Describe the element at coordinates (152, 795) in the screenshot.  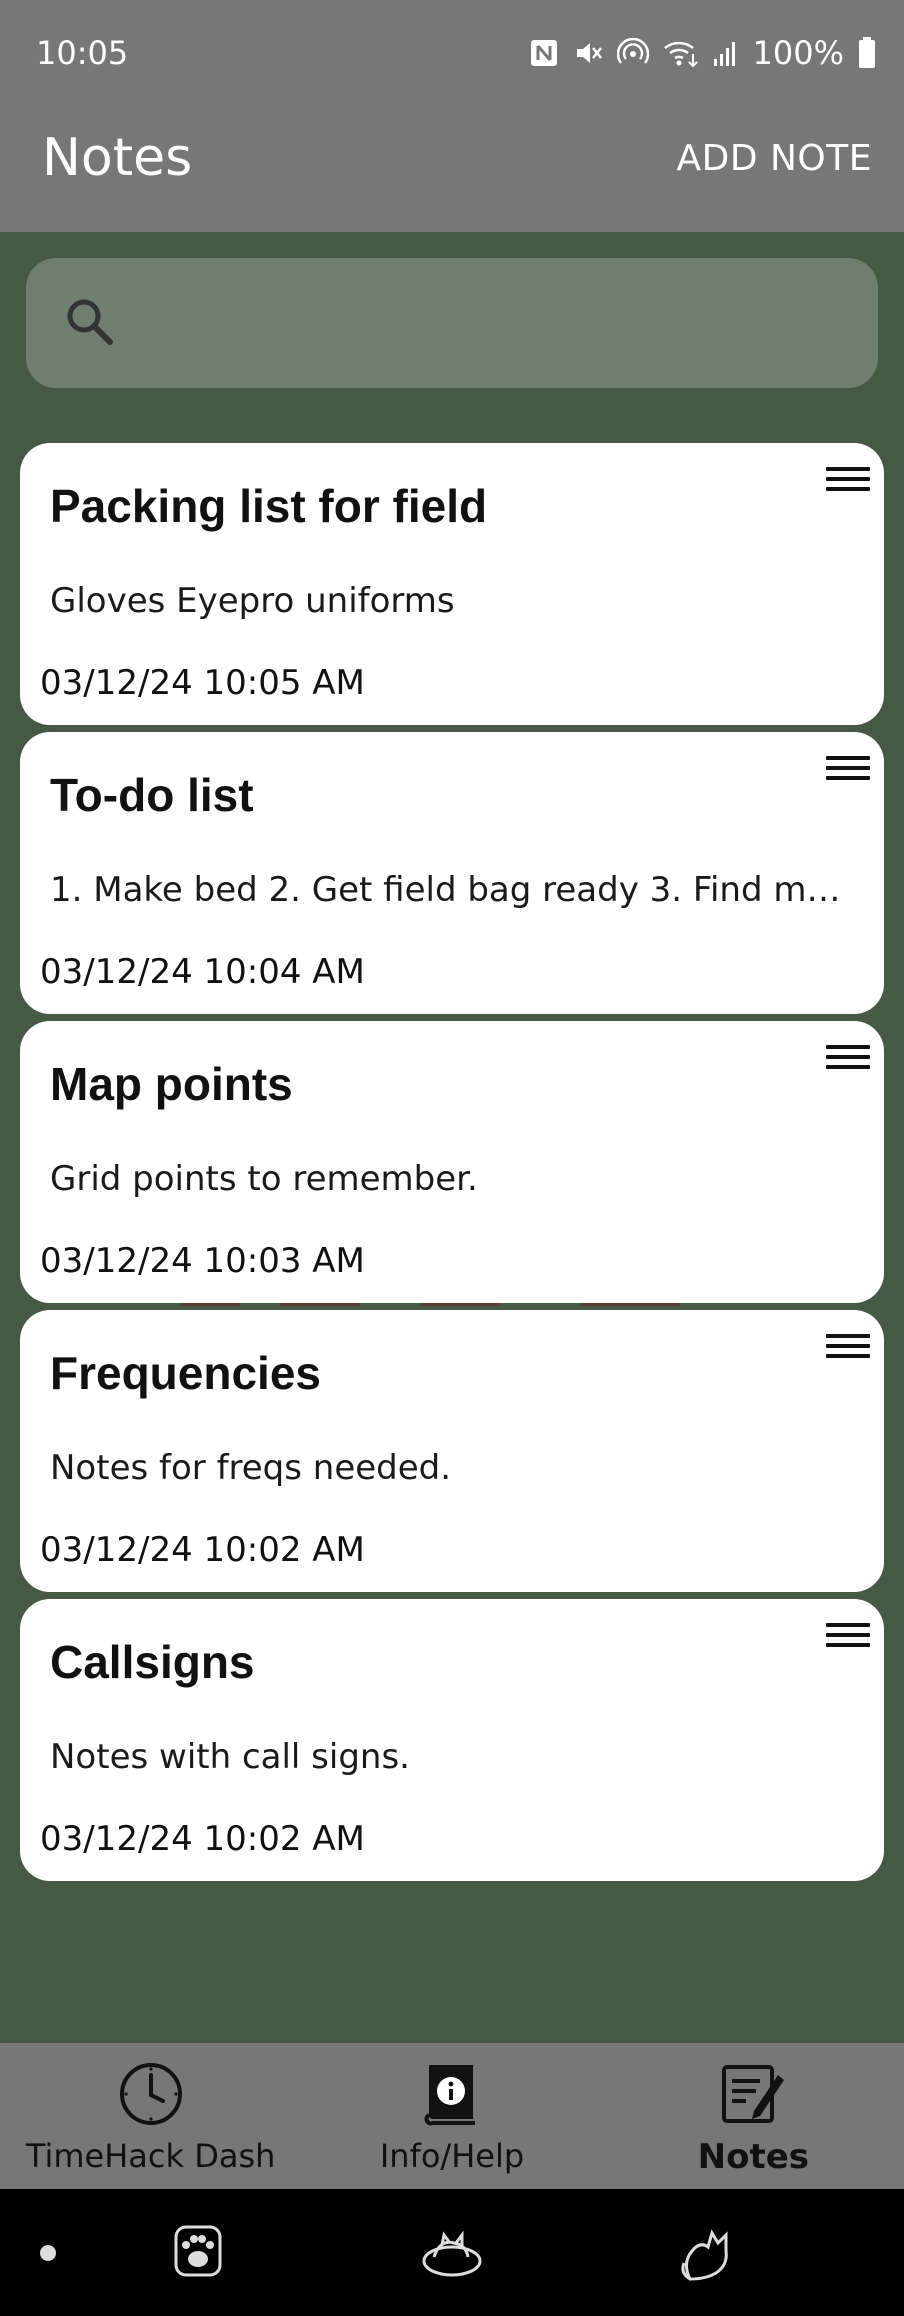
I see `note-title: To-do list` at that location.